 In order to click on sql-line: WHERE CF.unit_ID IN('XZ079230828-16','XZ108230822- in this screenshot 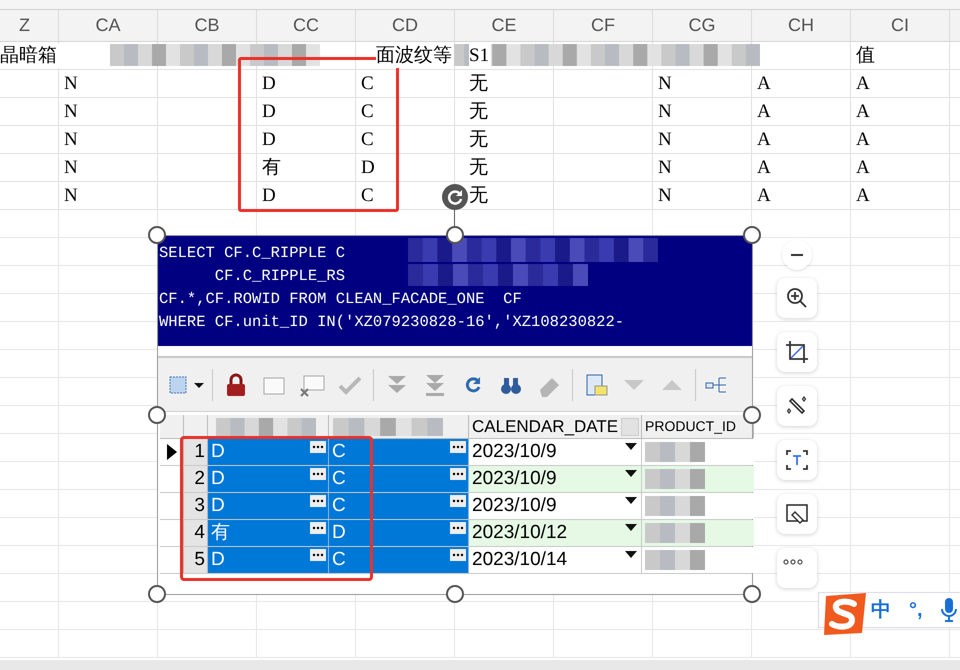, I will do `click(391, 322)`.